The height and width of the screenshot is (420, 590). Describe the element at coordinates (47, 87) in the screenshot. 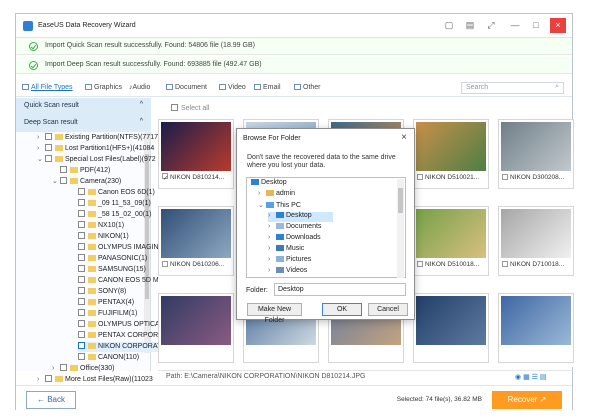

I see `tab-all-file-types: All File Types` at that location.